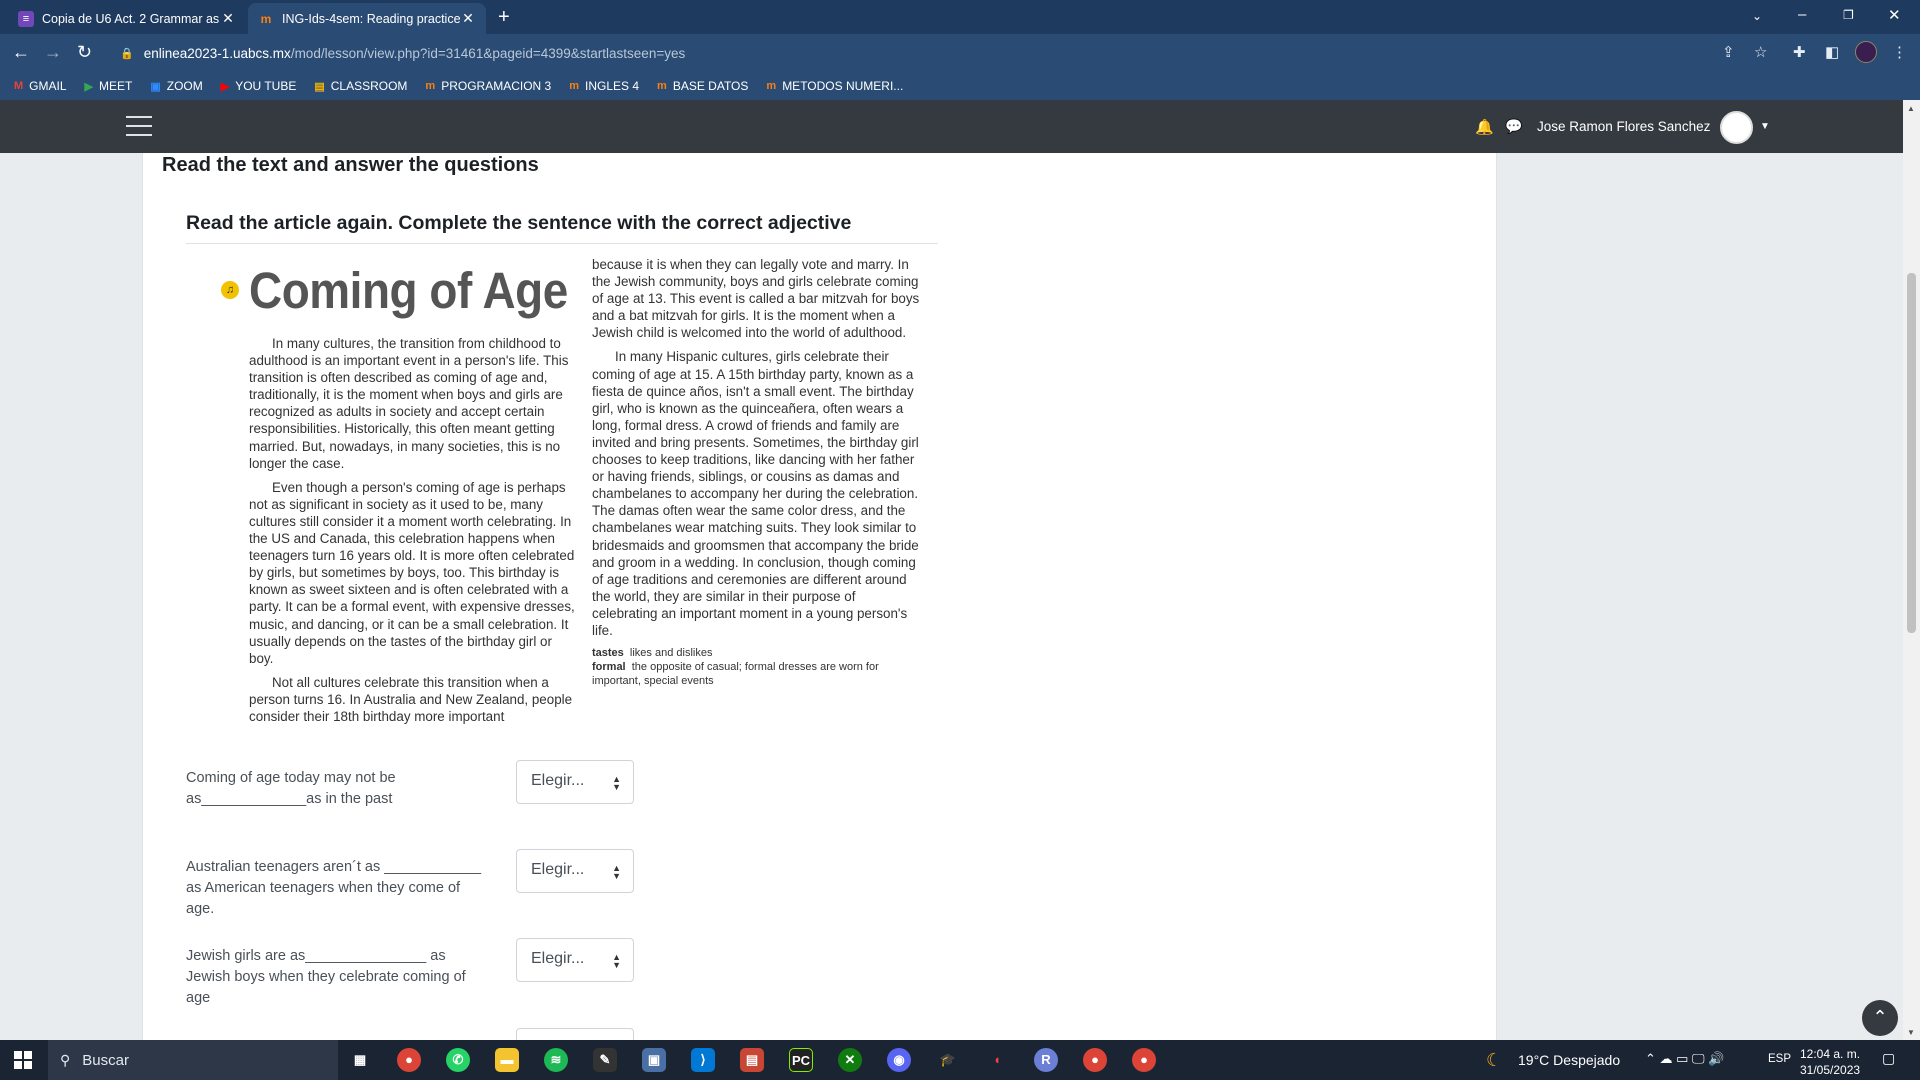 The height and width of the screenshot is (1080, 1920). I want to click on page-scrollbar: ▲ ▼, so click(1911, 570).